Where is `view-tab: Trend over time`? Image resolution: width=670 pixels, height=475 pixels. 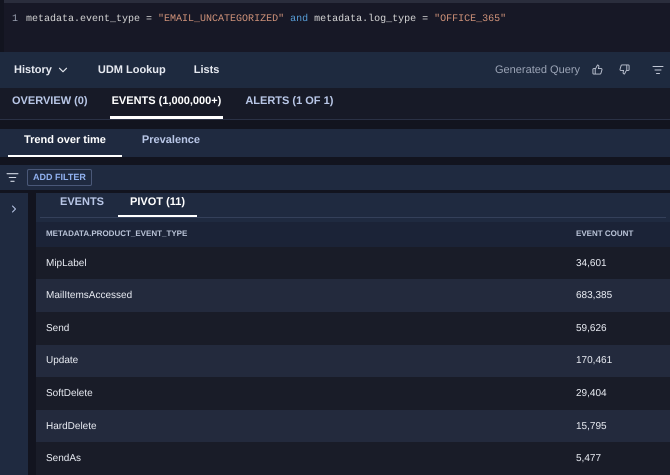
view-tab: Trend over time is located at coordinates (65, 144).